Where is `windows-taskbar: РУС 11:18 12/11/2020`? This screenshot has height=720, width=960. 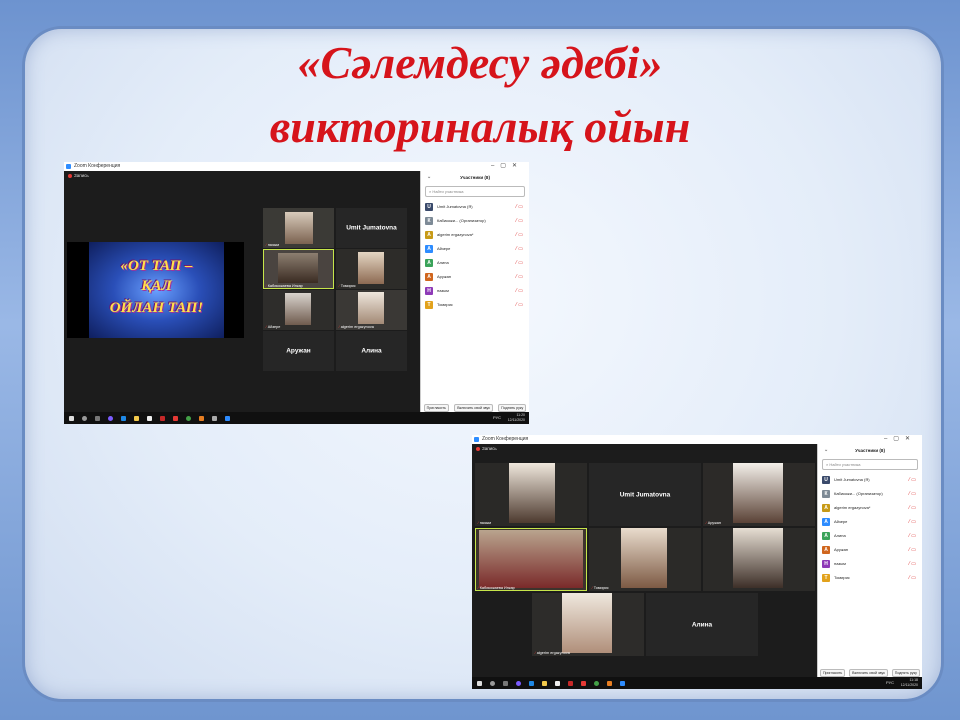
windows-taskbar: РУС 11:18 12/11/2020 is located at coordinates (697, 683).